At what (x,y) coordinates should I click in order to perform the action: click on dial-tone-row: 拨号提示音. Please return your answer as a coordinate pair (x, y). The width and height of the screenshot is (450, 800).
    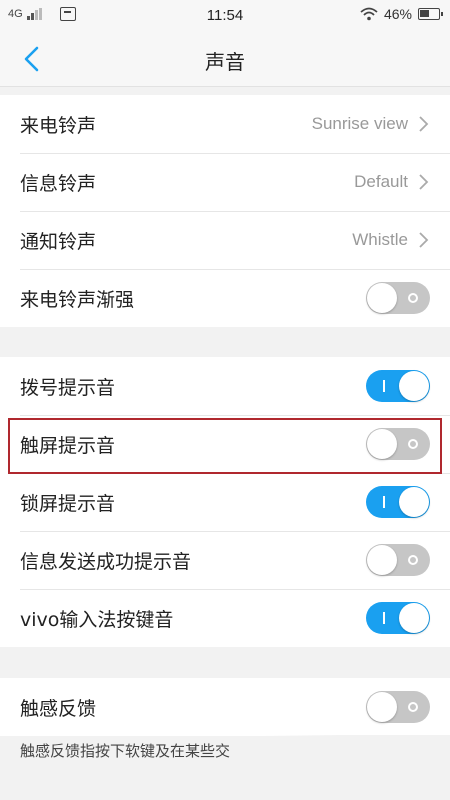
    Looking at the image, I should click on (225, 386).